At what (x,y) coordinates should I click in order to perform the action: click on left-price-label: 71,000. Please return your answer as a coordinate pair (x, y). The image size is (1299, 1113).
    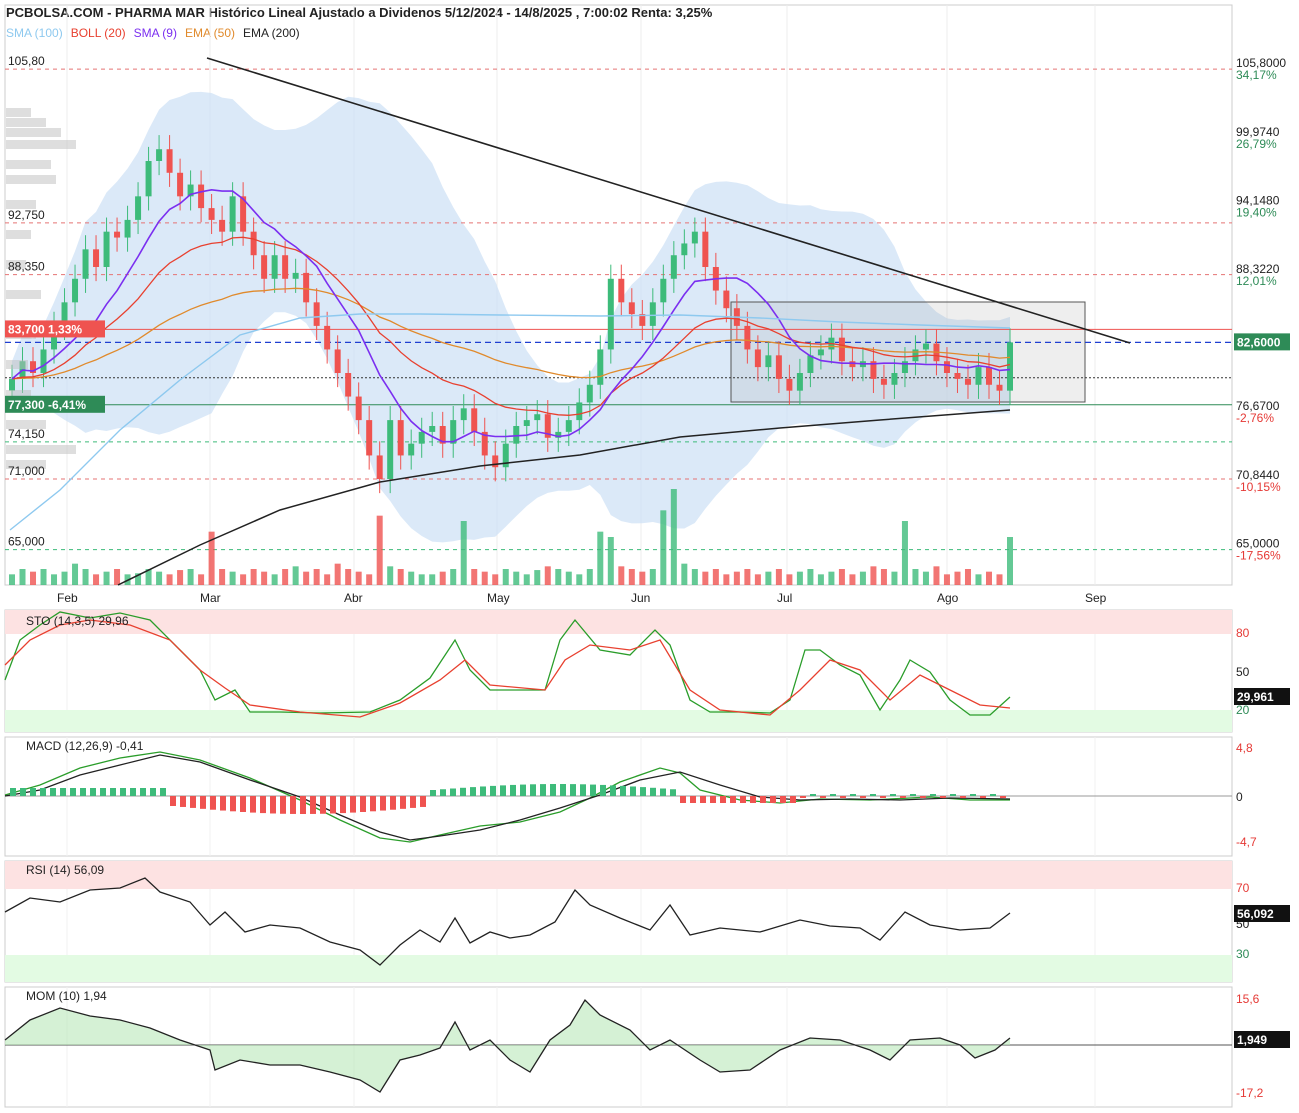
    Looking at the image, I should click on (26, 471).